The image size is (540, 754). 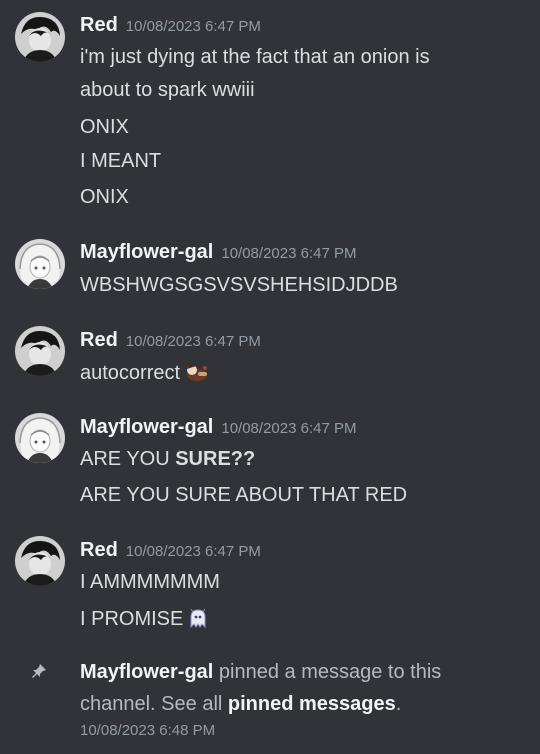 What do you see at coordinates (121, 161) in the screenshot?
I see `message-text: I MEANT` at bounding box center [121, 161].